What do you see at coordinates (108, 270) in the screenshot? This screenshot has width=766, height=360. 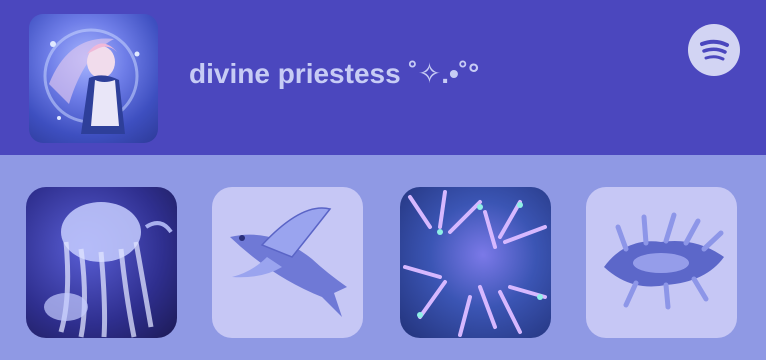 I see `jellyfish-icon` at bounding box center [108, 270].